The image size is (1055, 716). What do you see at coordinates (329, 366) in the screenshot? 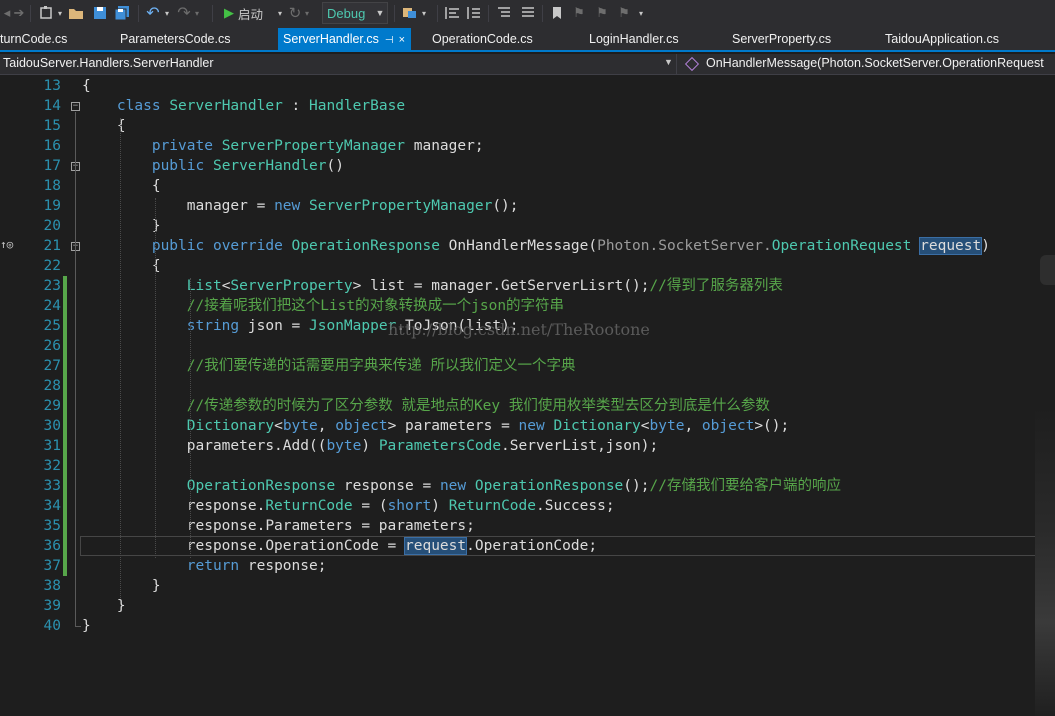
I see `code-line: //我们要传递的话需要用字典来传递 所以我们定义一个字典` at bounding box center [329, 366].